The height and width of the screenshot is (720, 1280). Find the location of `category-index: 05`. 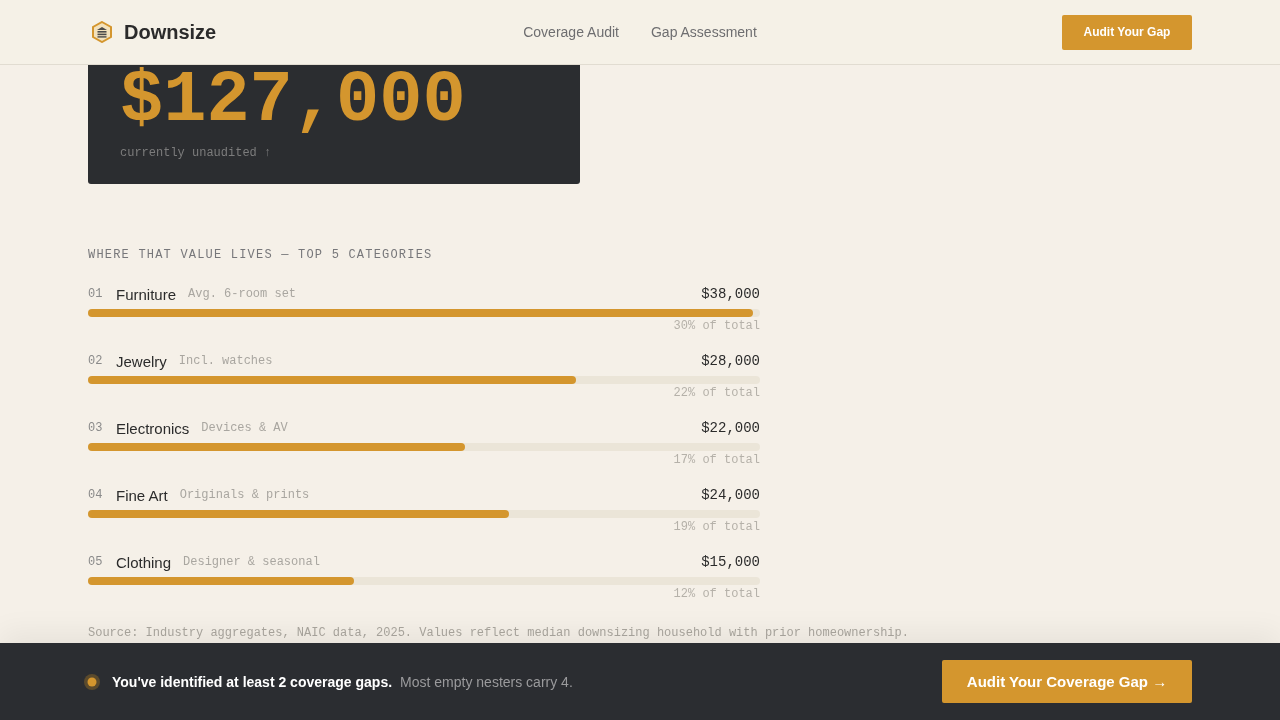

category-index: 05 is located at coordinates (96, 562).